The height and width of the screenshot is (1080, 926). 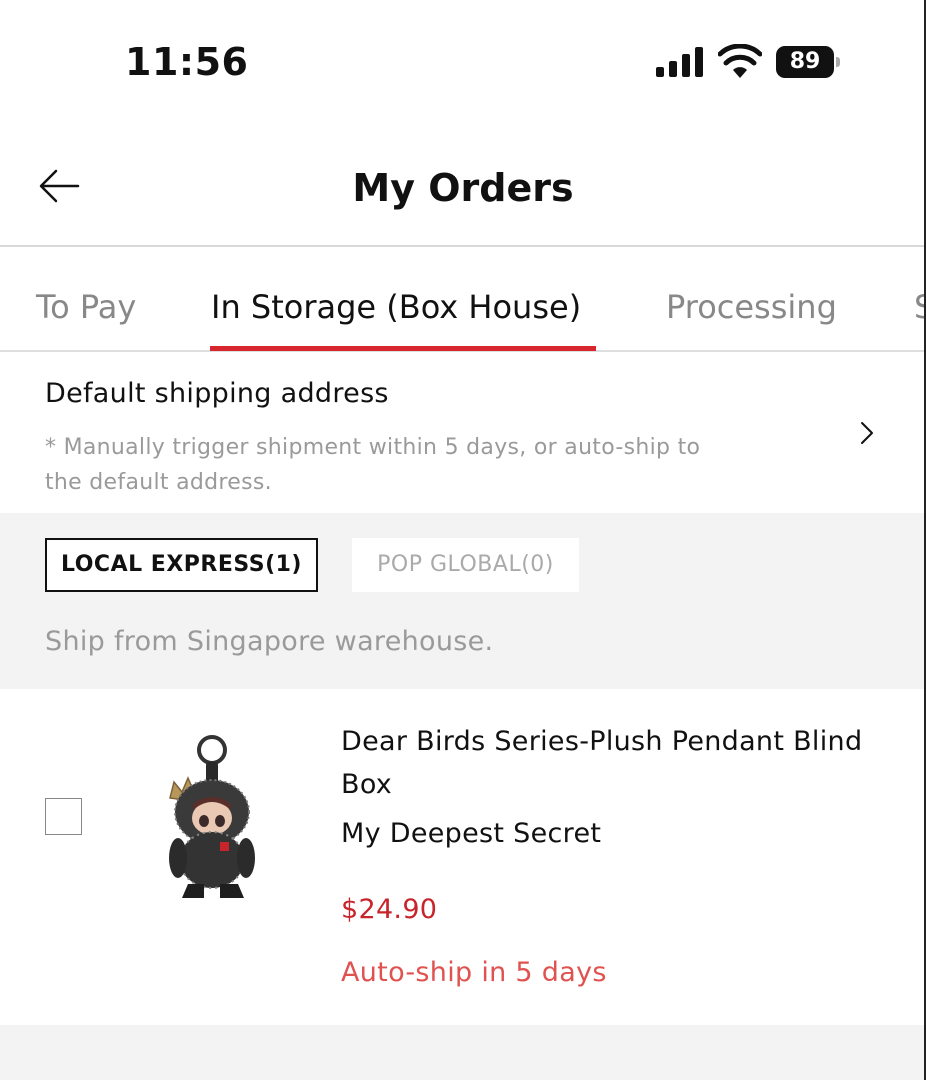 What do you see at coordinates (389, 909) in the screenshot?
I see `product-price: $24.90` at bounding box center [389, 909].